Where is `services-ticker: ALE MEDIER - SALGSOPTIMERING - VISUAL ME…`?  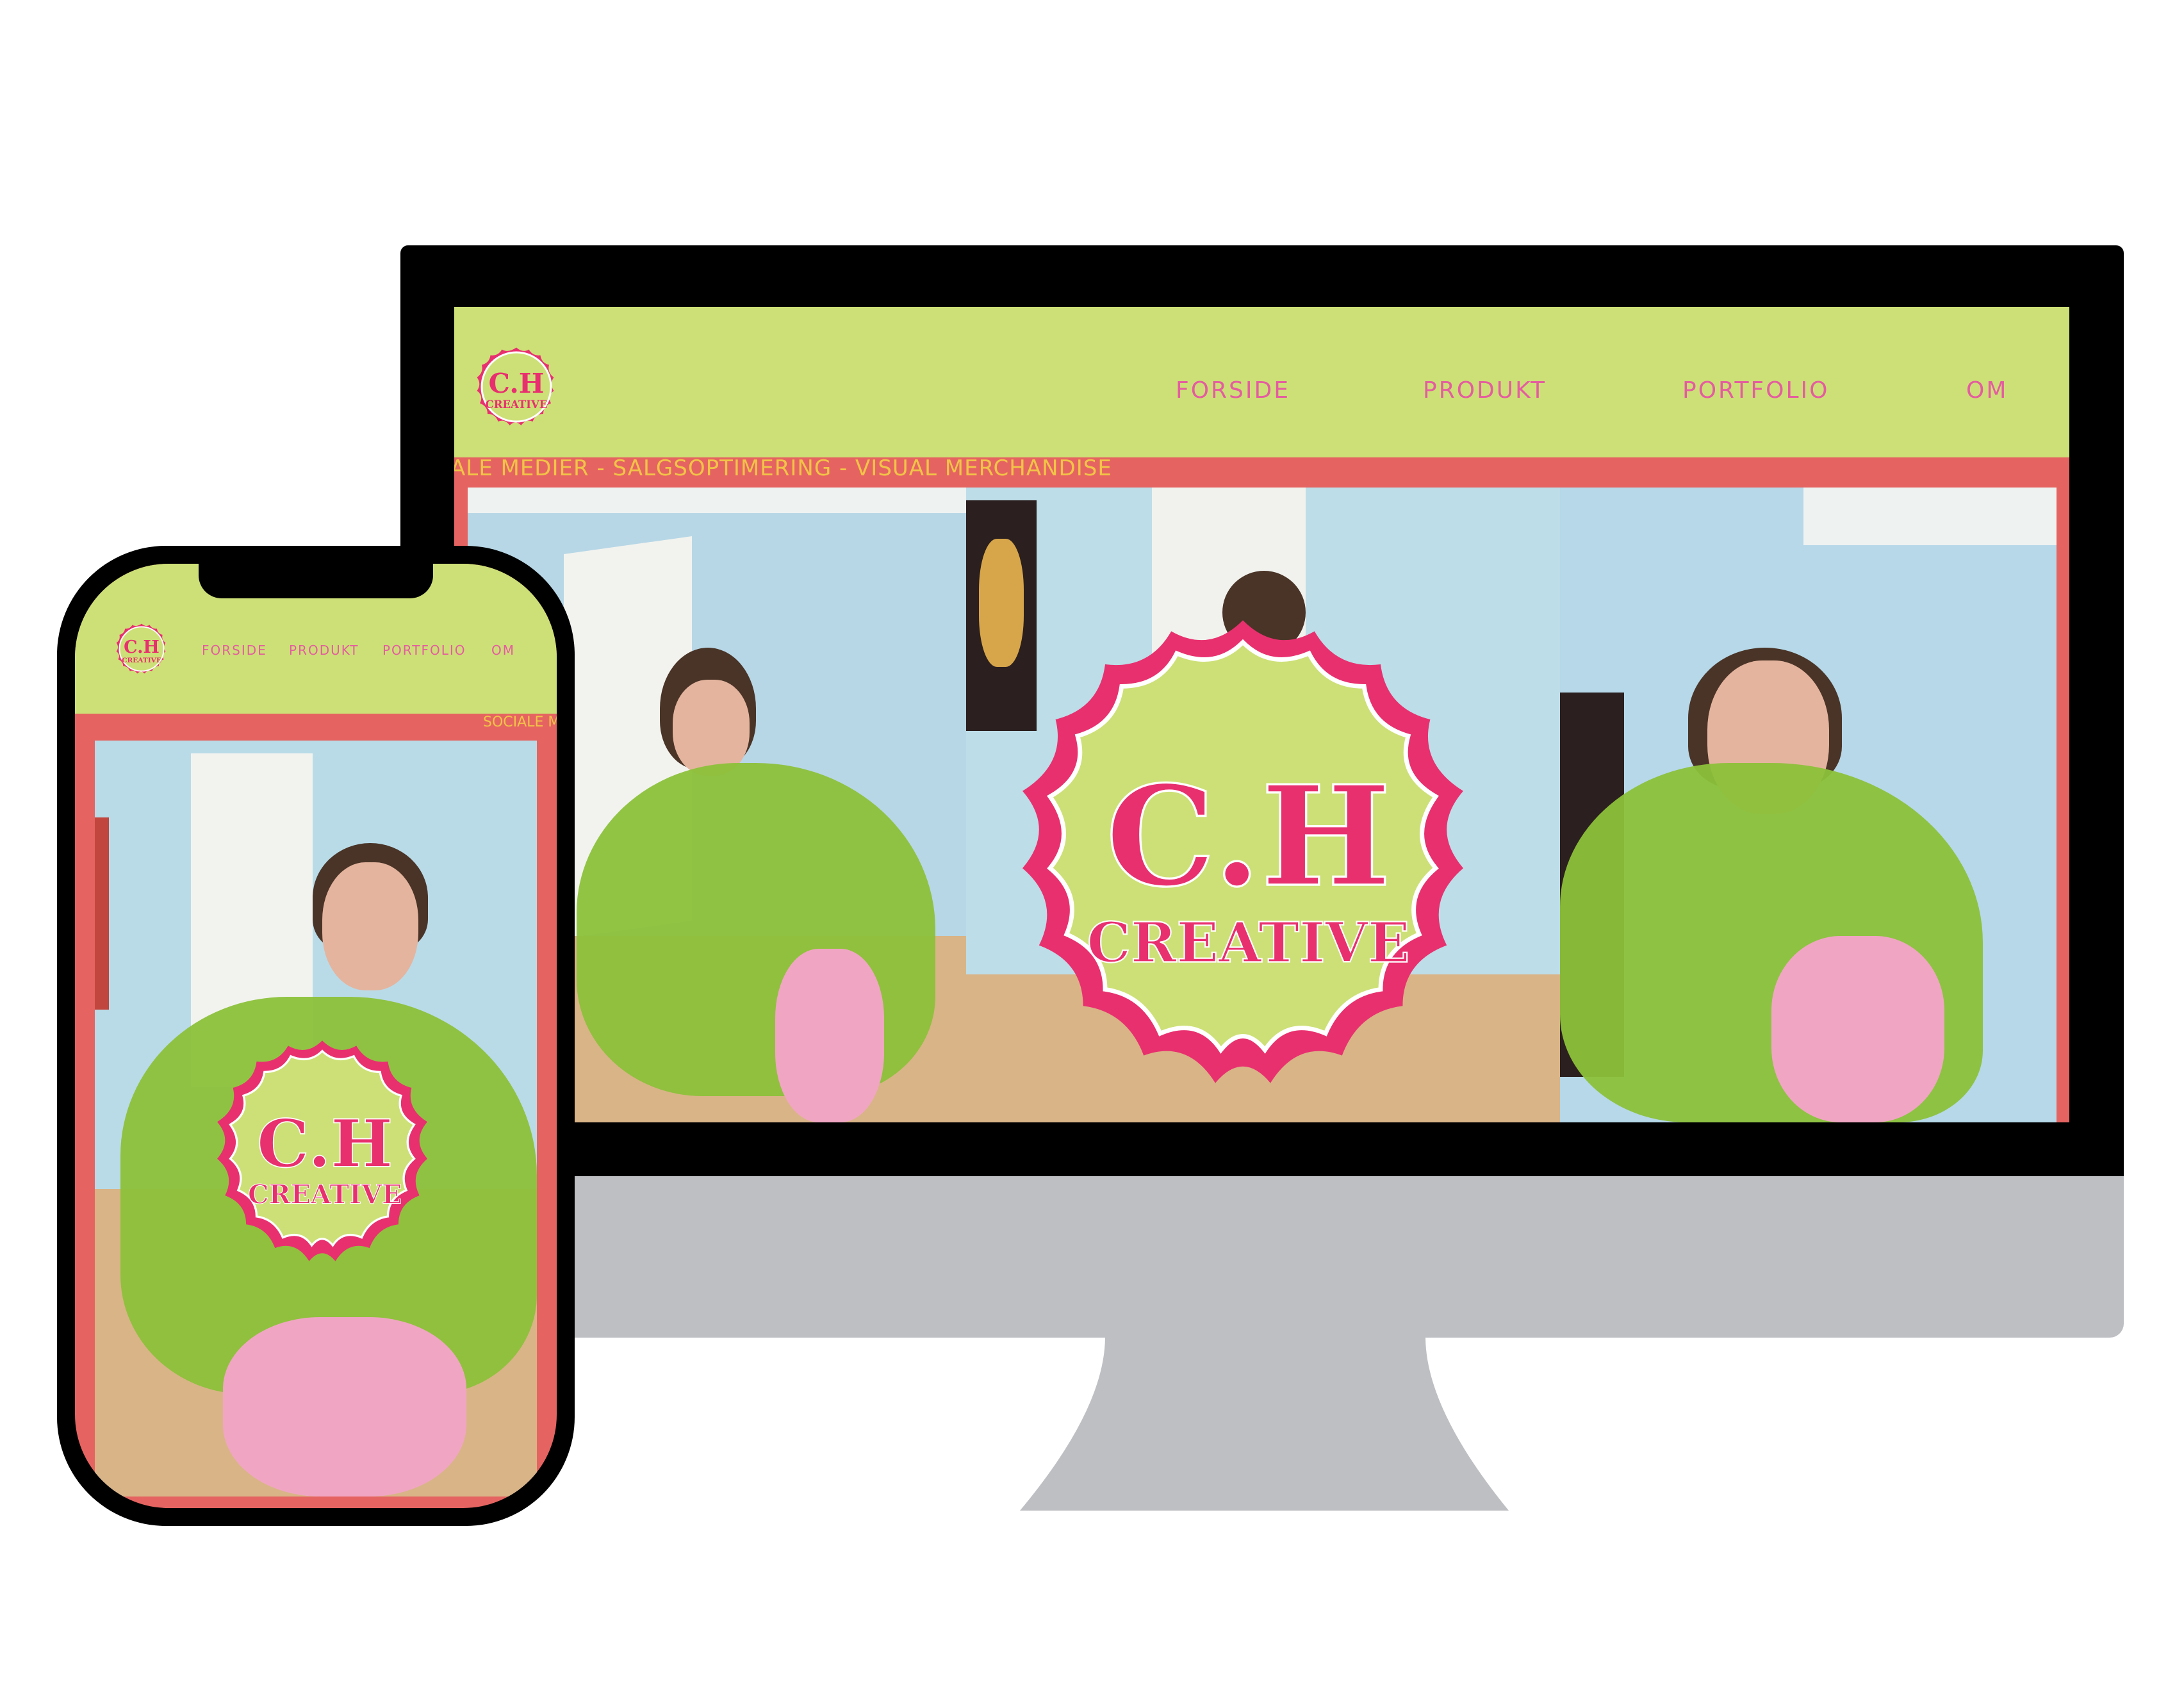 services-ticker: ALE MEDIER - SALGSOPTIMERING - VISUAL ME… is located at coordinates (783, 468).